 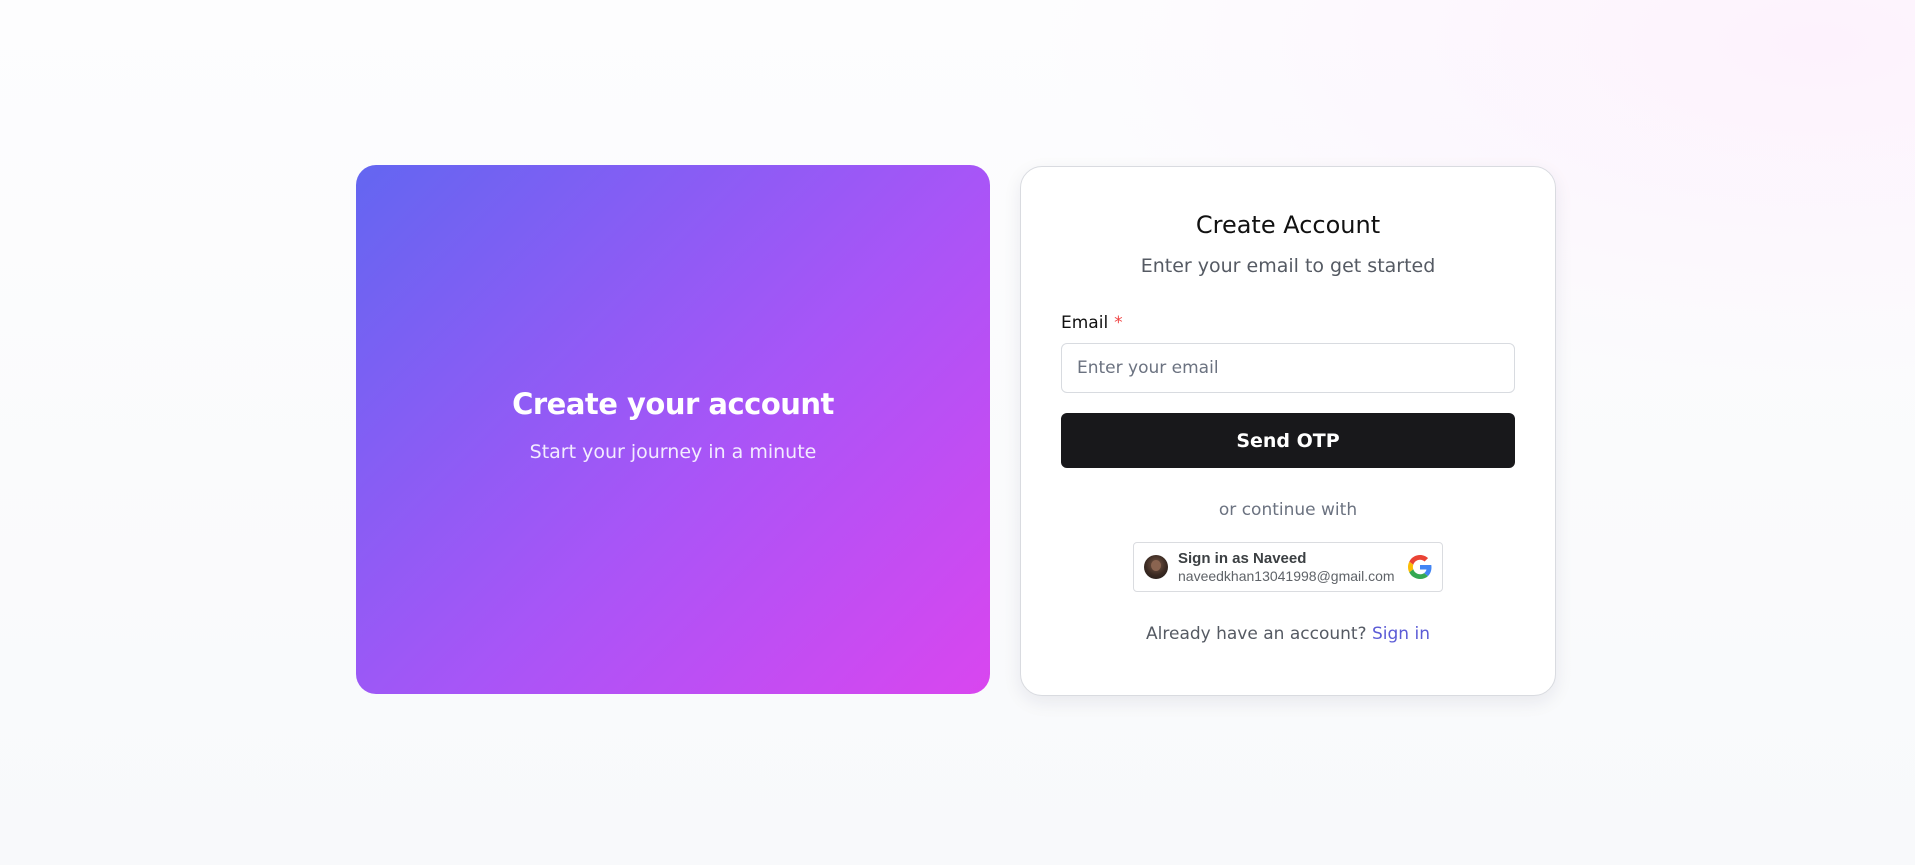 I want to click on signin-prompt-text: Already have an account?, so click(x=1256, y=634).